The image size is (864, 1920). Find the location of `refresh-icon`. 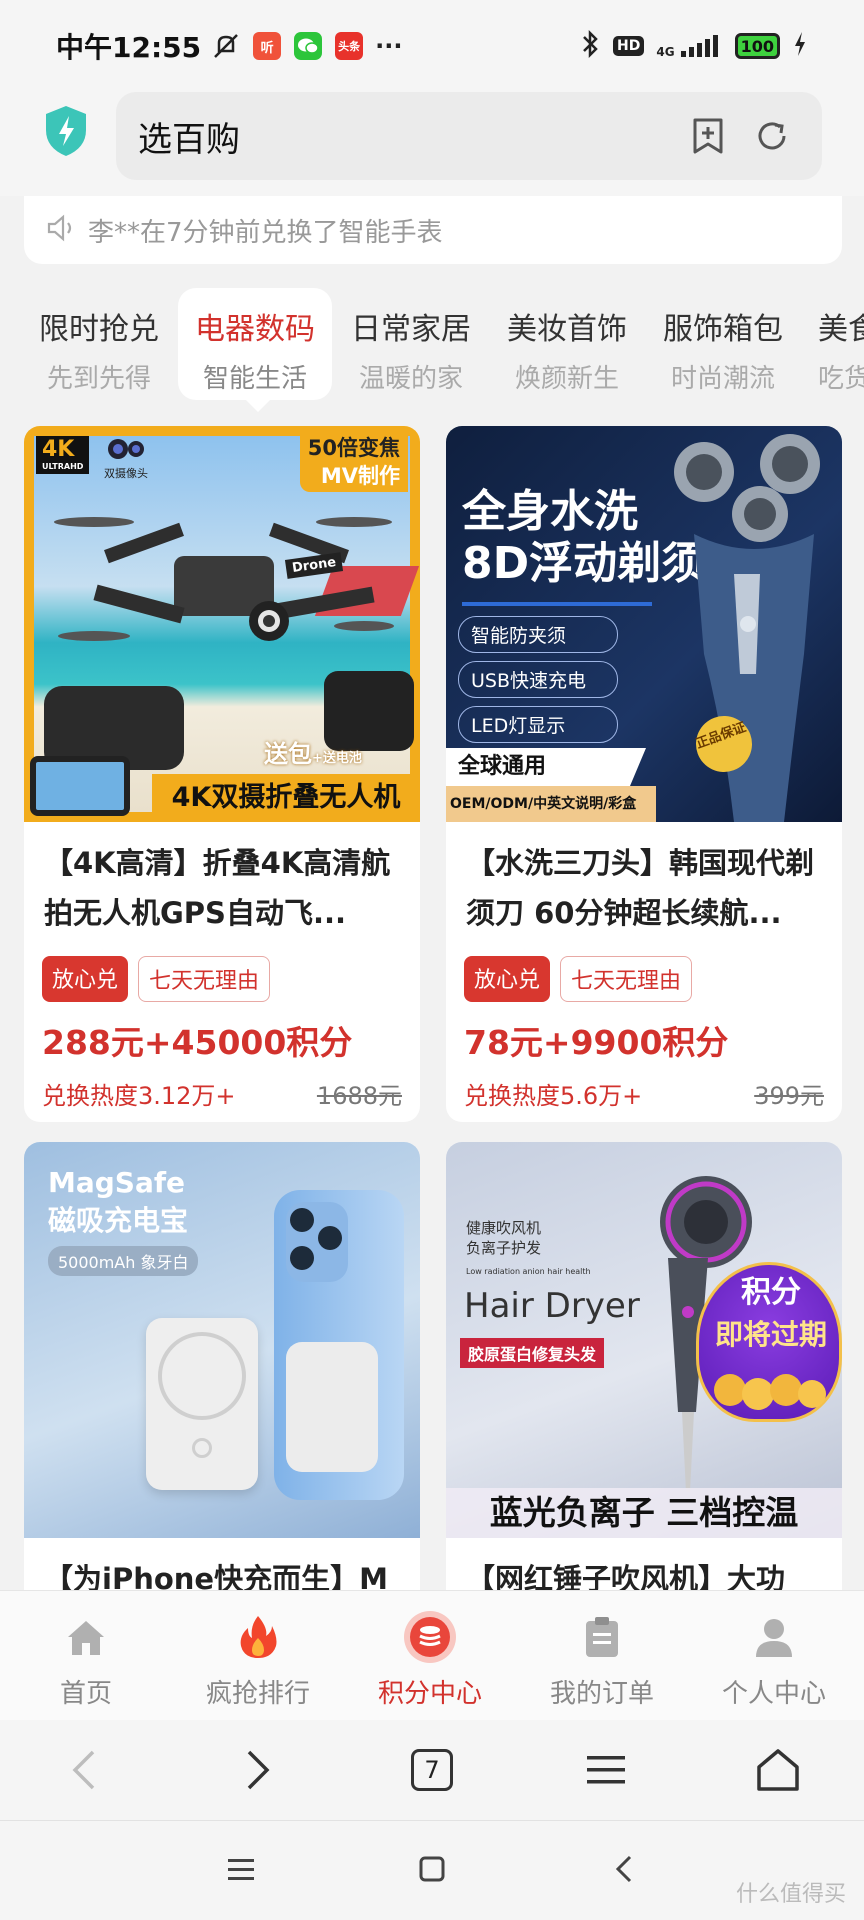

refresh-icon is located at coordinates (772, 136).